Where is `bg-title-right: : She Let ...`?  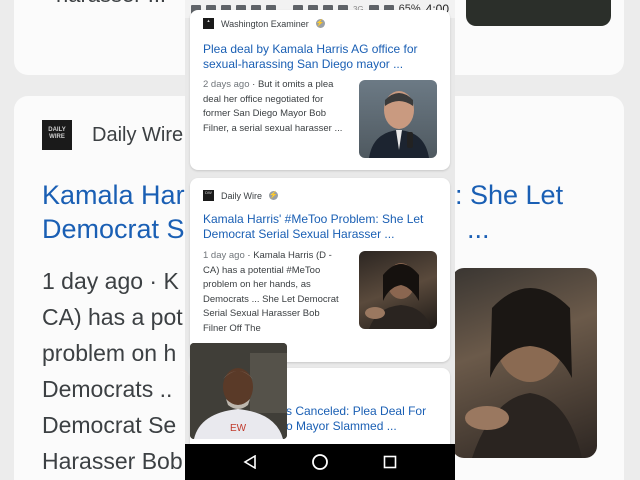
bg-title-right: : She Let ... is located at coordinates (509, 212).